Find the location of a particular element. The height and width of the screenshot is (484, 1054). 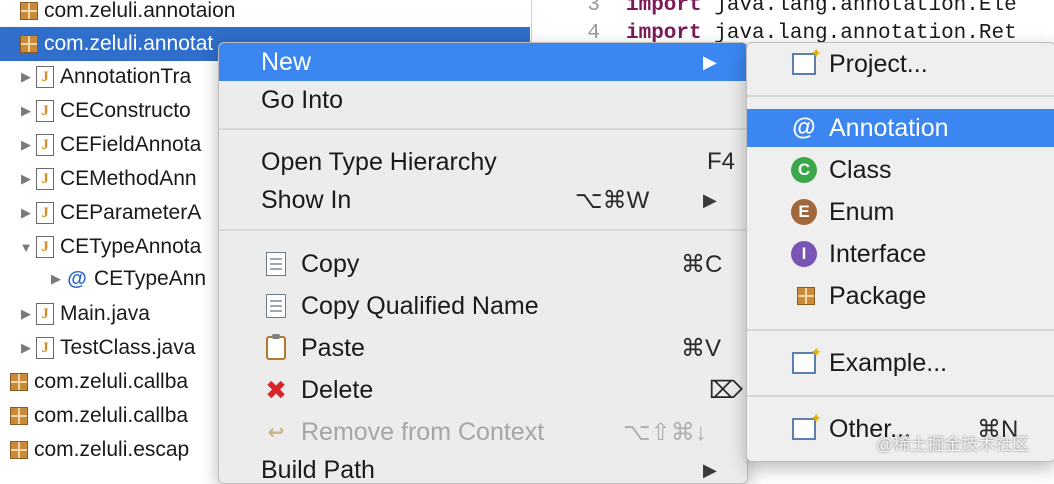

menu-item-label: New is located at coordinates (286, 62).